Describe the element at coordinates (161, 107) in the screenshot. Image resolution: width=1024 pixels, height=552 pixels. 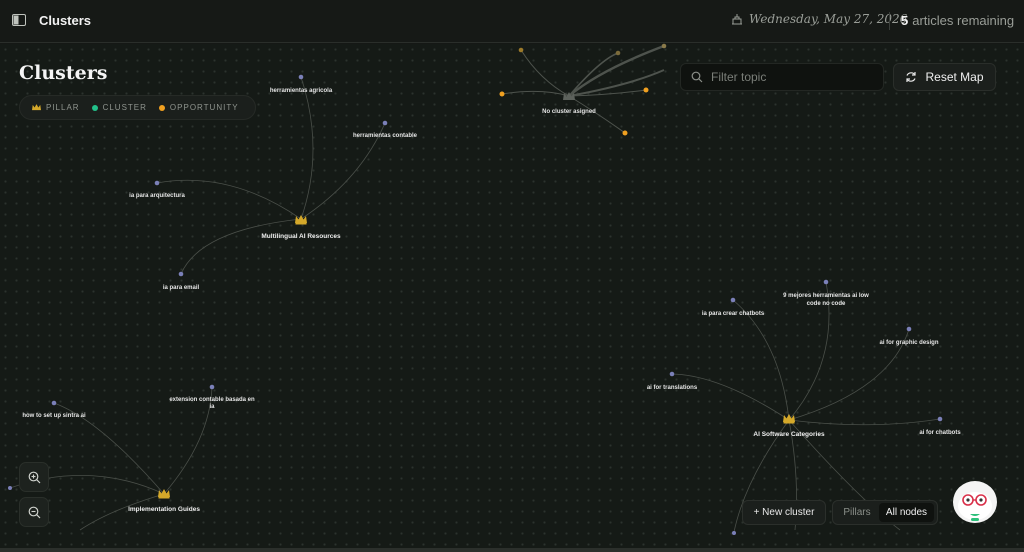
I see `opportunity-dot-icon` at that location.